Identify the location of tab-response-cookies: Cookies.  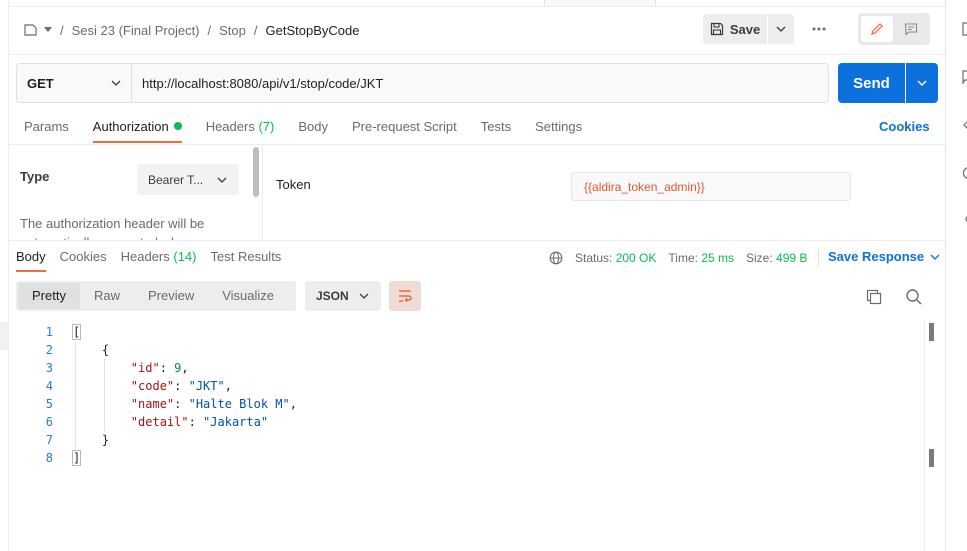
(83, 259).